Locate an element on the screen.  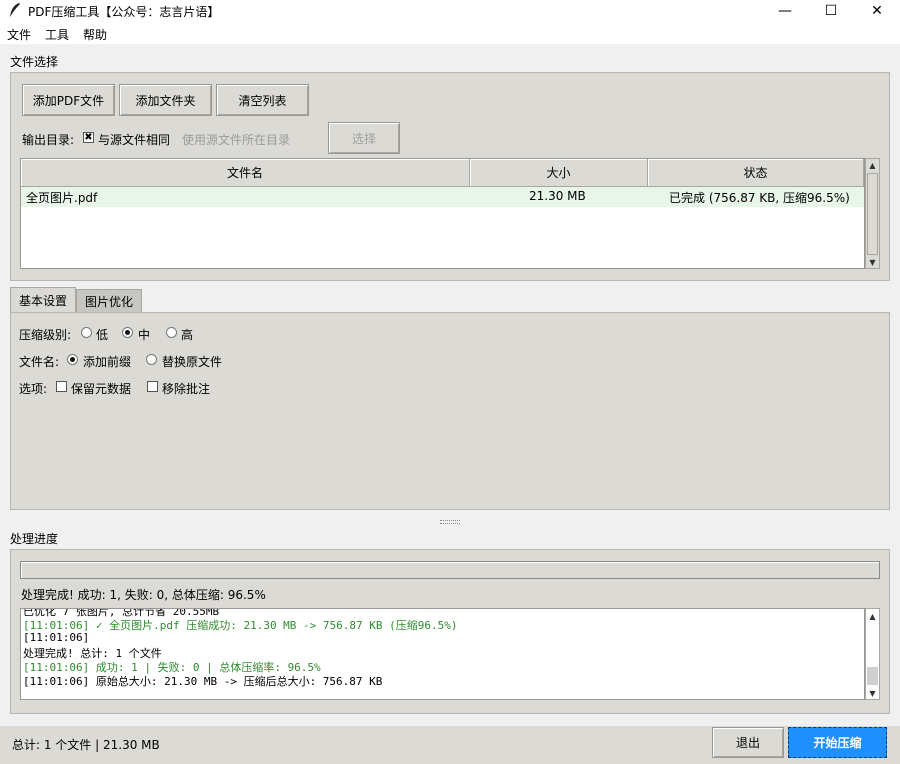
column-header-status: 状态 is located at coordinates (756, 173).